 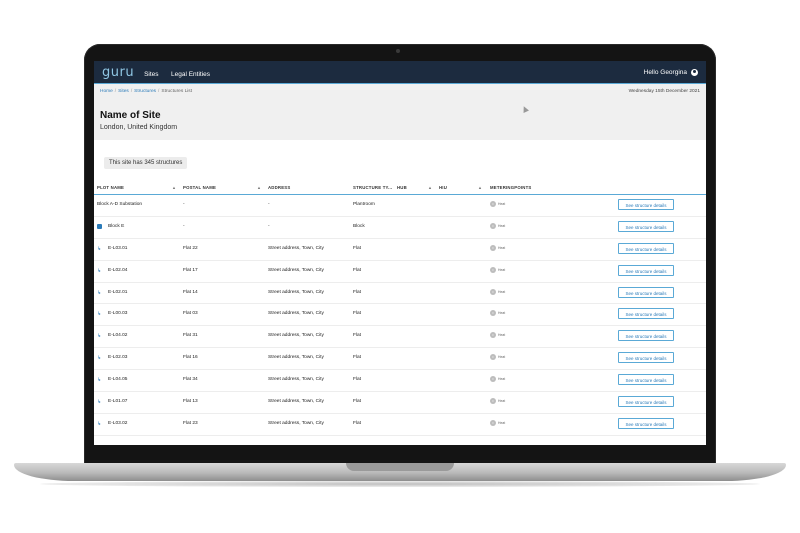 I want to click on cell-plot-name: E-L01.07, so click(x=118, y=402).